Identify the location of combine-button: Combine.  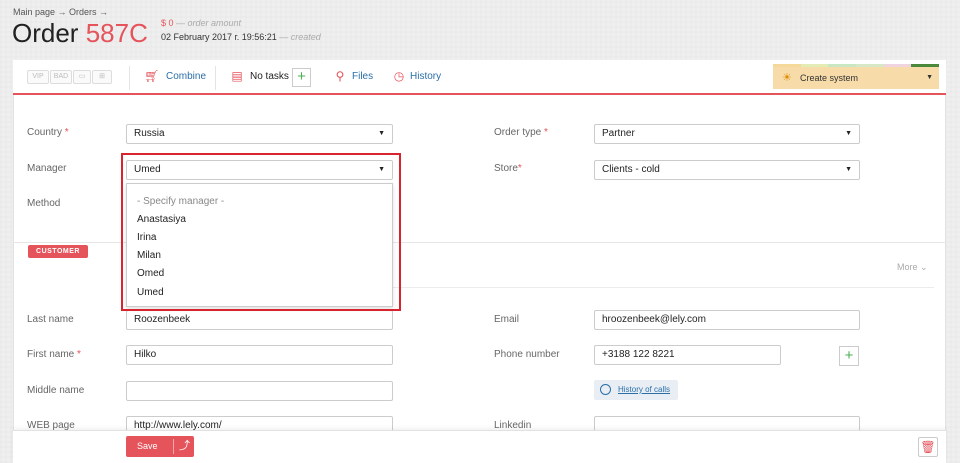
(186, 77).